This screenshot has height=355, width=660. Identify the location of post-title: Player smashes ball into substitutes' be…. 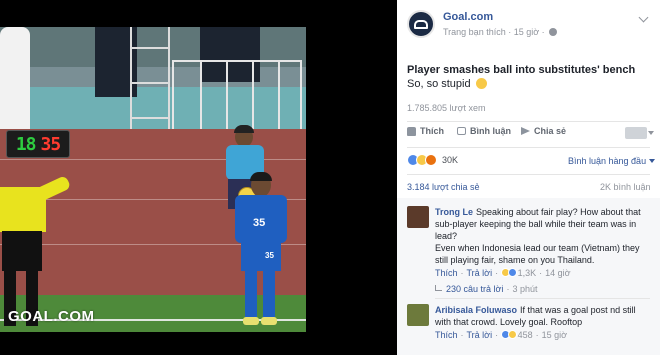
(521, 70).